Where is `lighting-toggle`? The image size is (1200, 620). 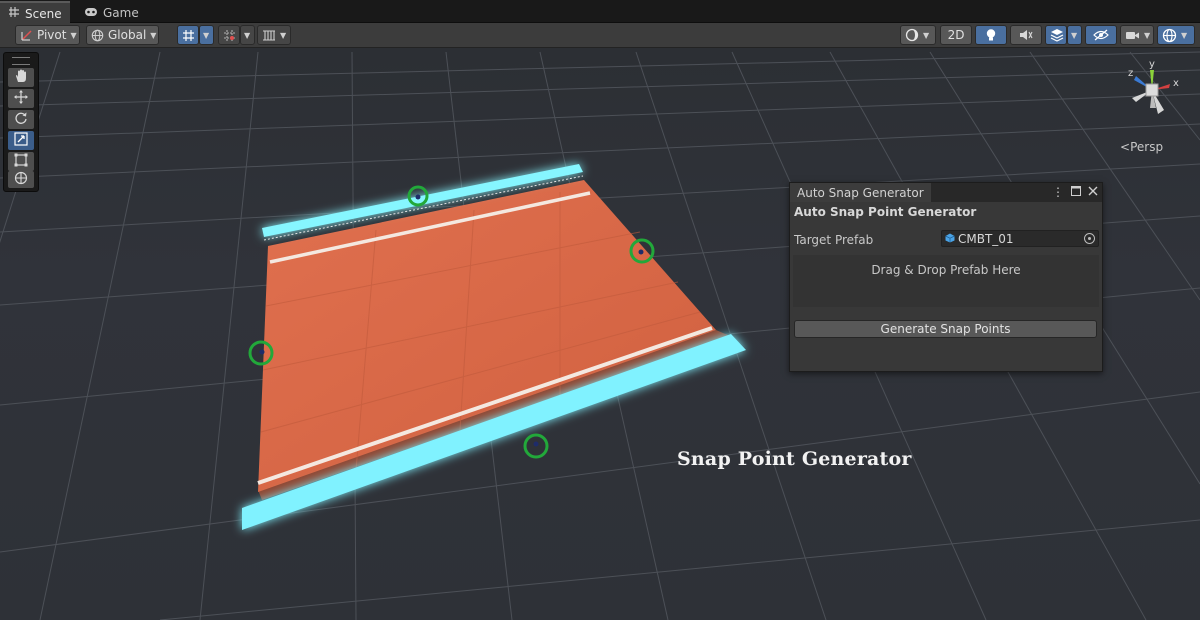 lighting-toggle is located at coordinates (991, 35).